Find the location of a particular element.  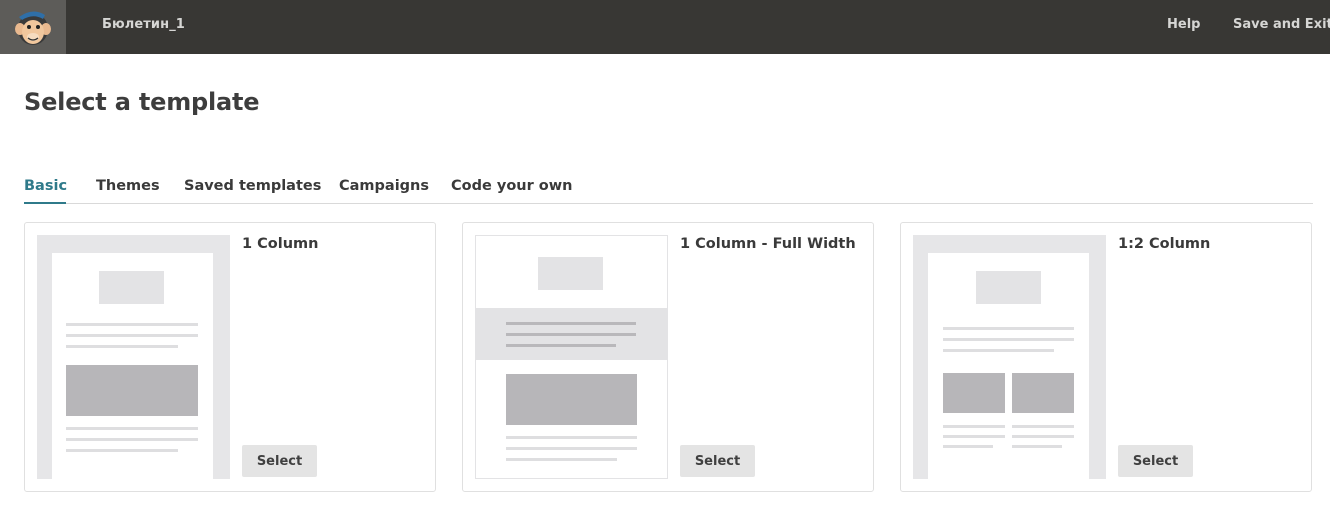

tab-code-your-own: Code your own is located at coordinates (511, 186).